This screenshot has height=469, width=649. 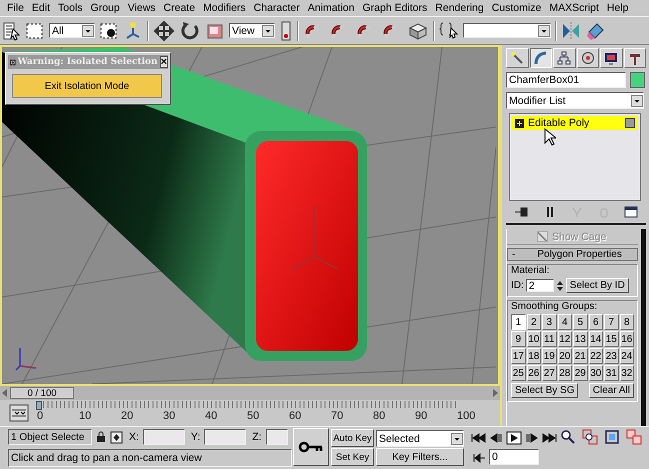 What do you see at coordinates (70, 8) in the screenshot?
I see `menu-item: Tools` at bounding box center [70, 8].